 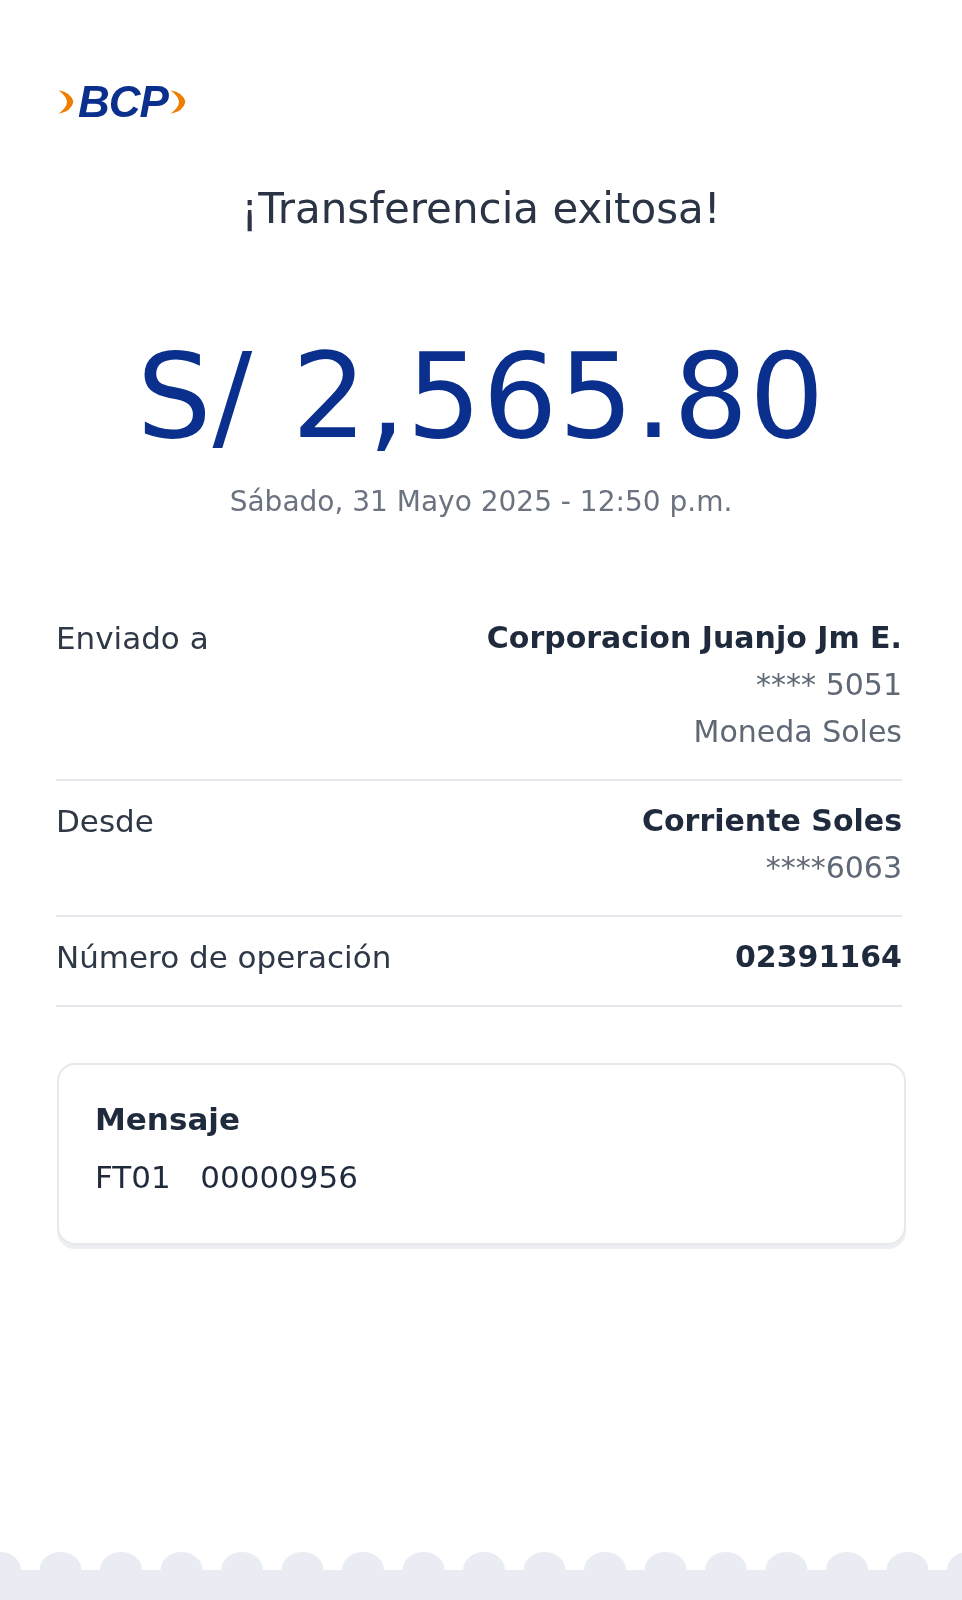 I want to click on detail-label: Desde, so click(x=105, y=822).